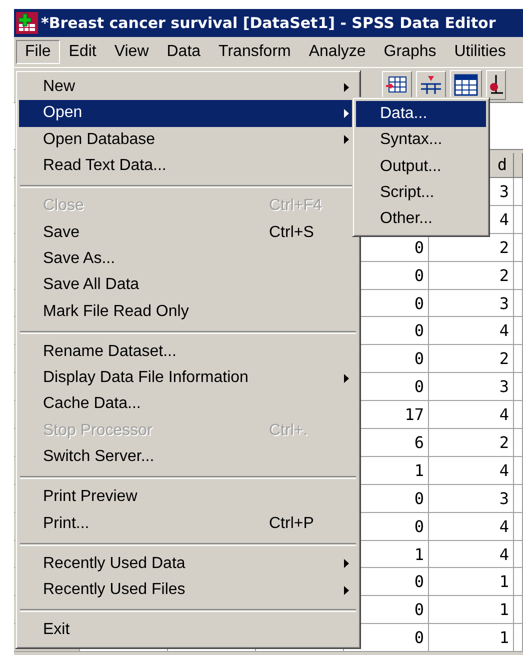  Describe the element at coordinates (184, 52) in the screenshot. I see `menu-bar-item: Data` at that location.